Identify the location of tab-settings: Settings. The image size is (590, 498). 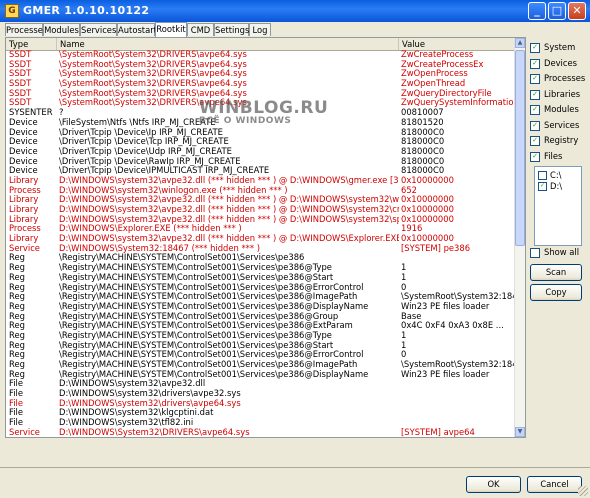
(231, 29).